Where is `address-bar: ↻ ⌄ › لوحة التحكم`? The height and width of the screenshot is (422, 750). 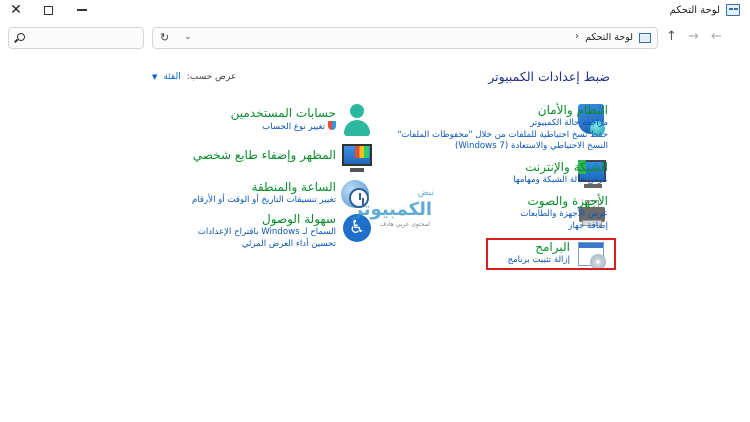
address-bar: ↻ ⌄ › لوحة التحكم is located at coordinates (405, 38).